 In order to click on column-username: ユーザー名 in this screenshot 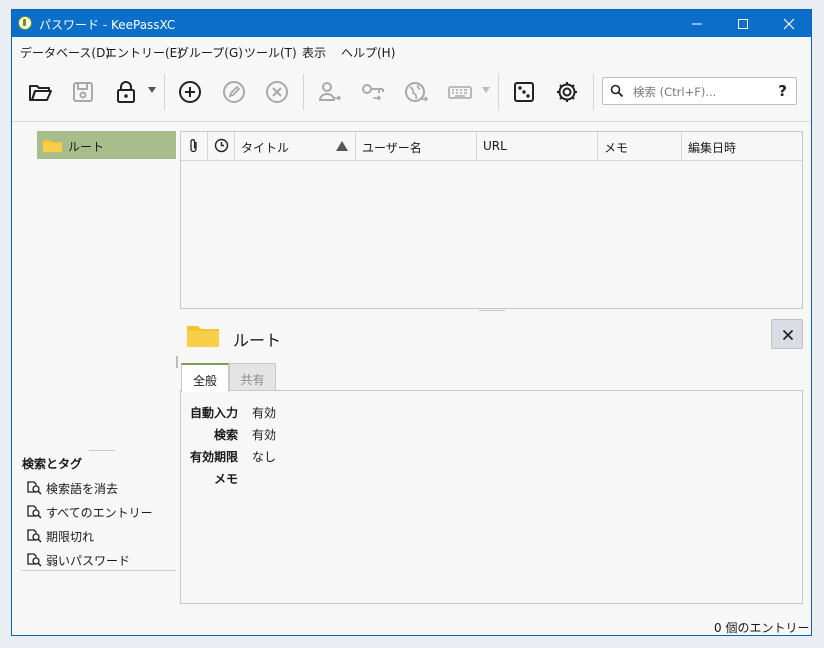, I will do `click(416, 146)`.